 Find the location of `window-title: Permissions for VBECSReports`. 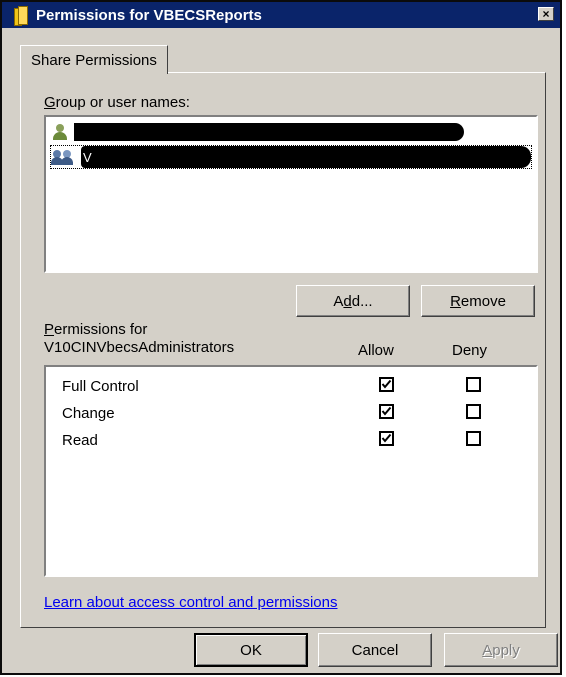

window-title: Permissions for VBECSReports is located at coordinates (149, 15).